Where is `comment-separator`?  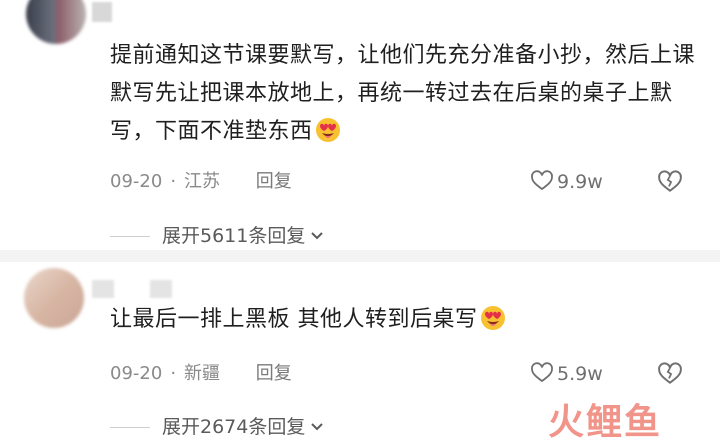
comment-separator is located at coordinates (360, 256).